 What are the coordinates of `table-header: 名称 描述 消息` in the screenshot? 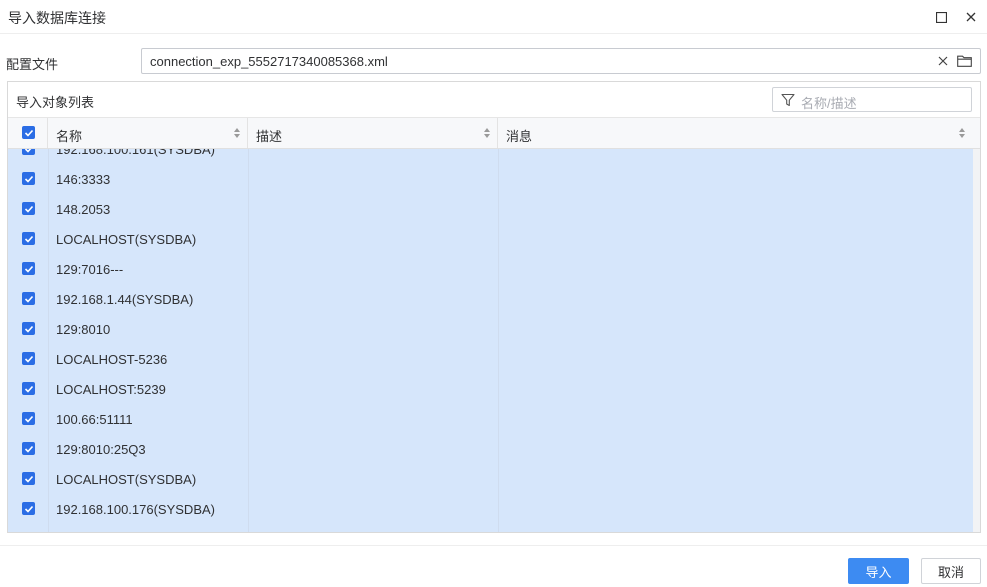 It's located at (494, 133).